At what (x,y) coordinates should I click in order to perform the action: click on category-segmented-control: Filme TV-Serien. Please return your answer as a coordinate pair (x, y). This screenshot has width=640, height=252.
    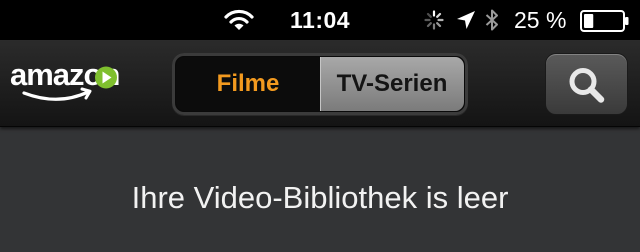
    Looking at the image, I should click on (320, 84).